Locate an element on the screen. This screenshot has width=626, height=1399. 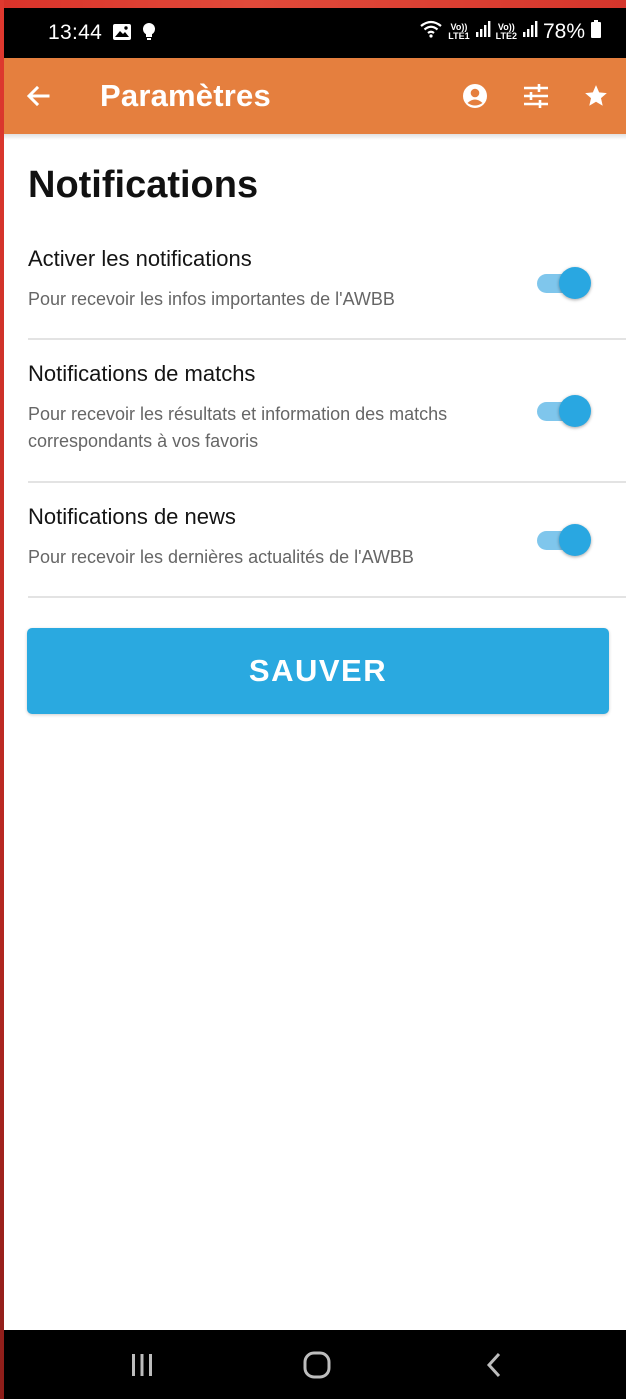
status-bar: 13:44 Vo)) LTE1 Vo)) LTE2 78% is located at coordinates (315, 33).